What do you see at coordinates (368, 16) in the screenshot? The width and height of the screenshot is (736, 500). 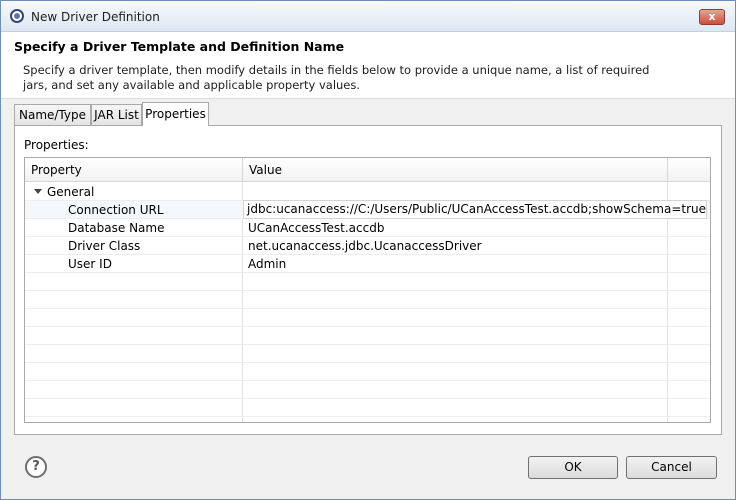 I see `title-bar: New Driver Definition x` at bounding box center [368, 16].